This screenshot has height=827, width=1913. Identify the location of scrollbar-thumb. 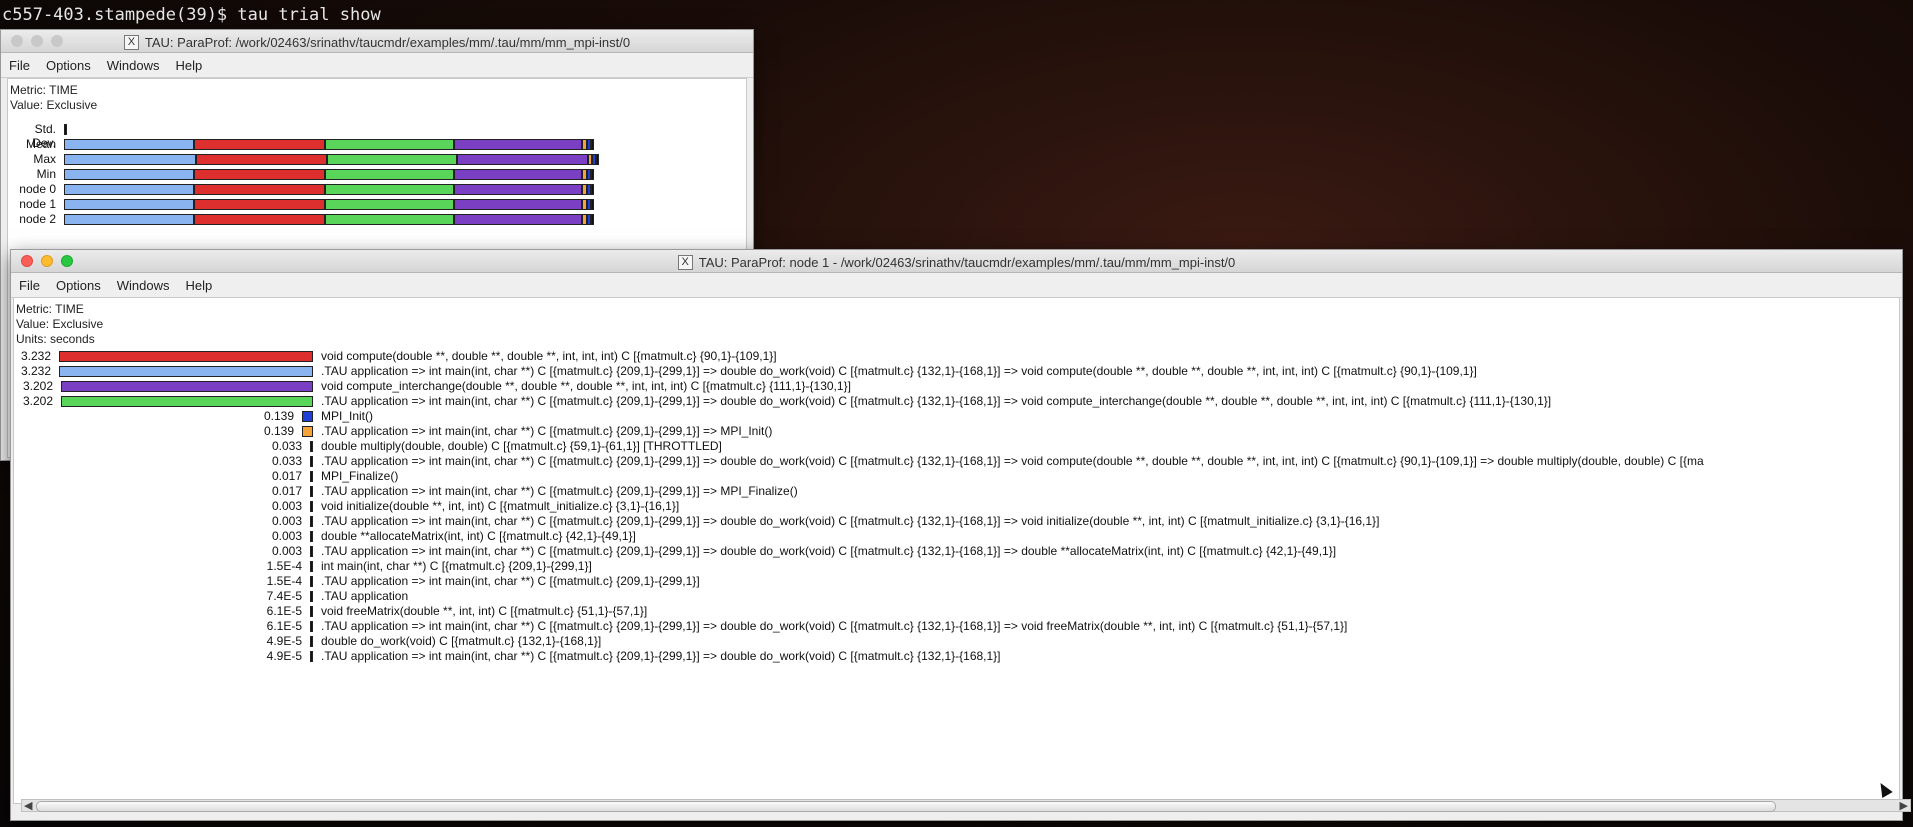
(906, 806).